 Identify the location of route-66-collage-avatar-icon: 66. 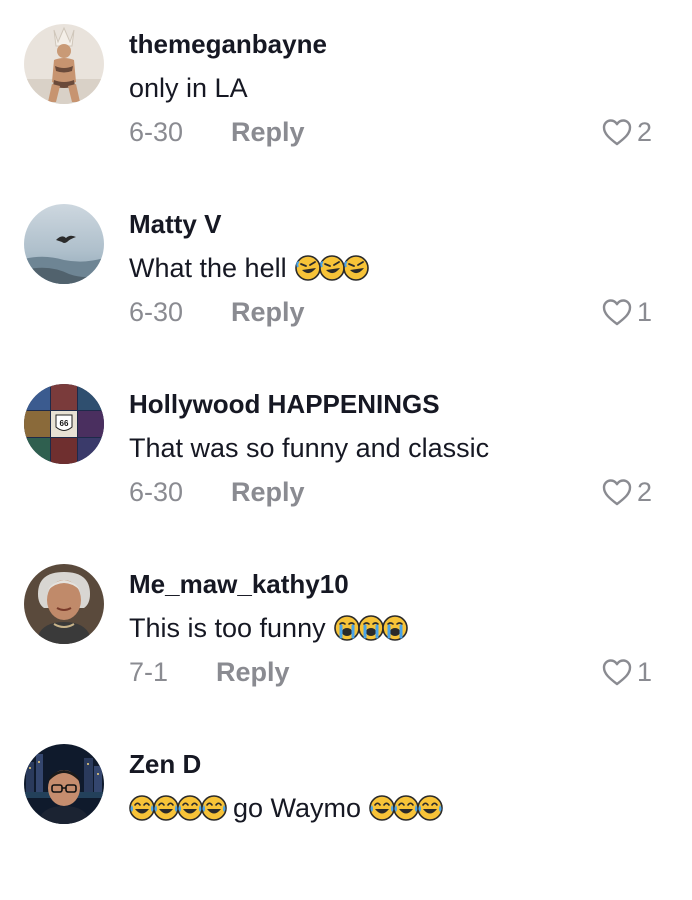
(64, 424).